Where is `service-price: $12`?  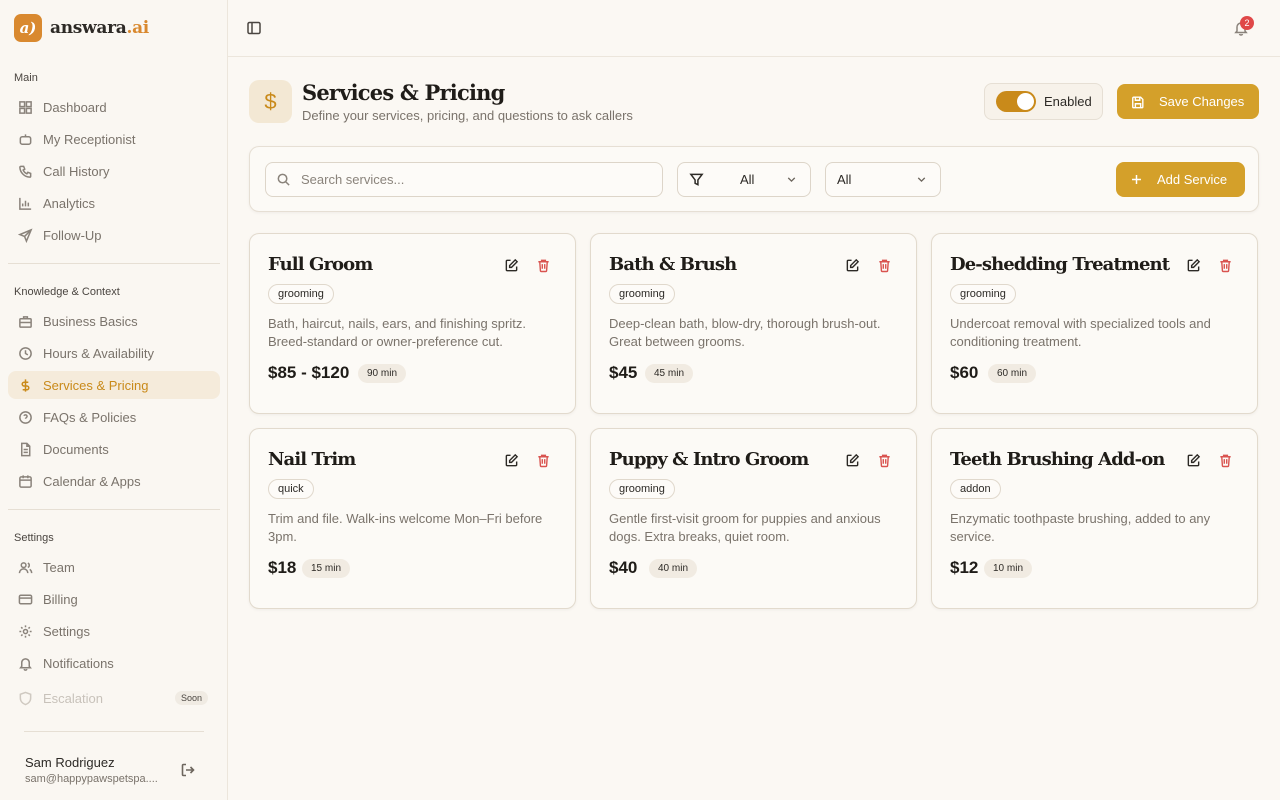
service-price: $12 is located at coordinates (964, 567).